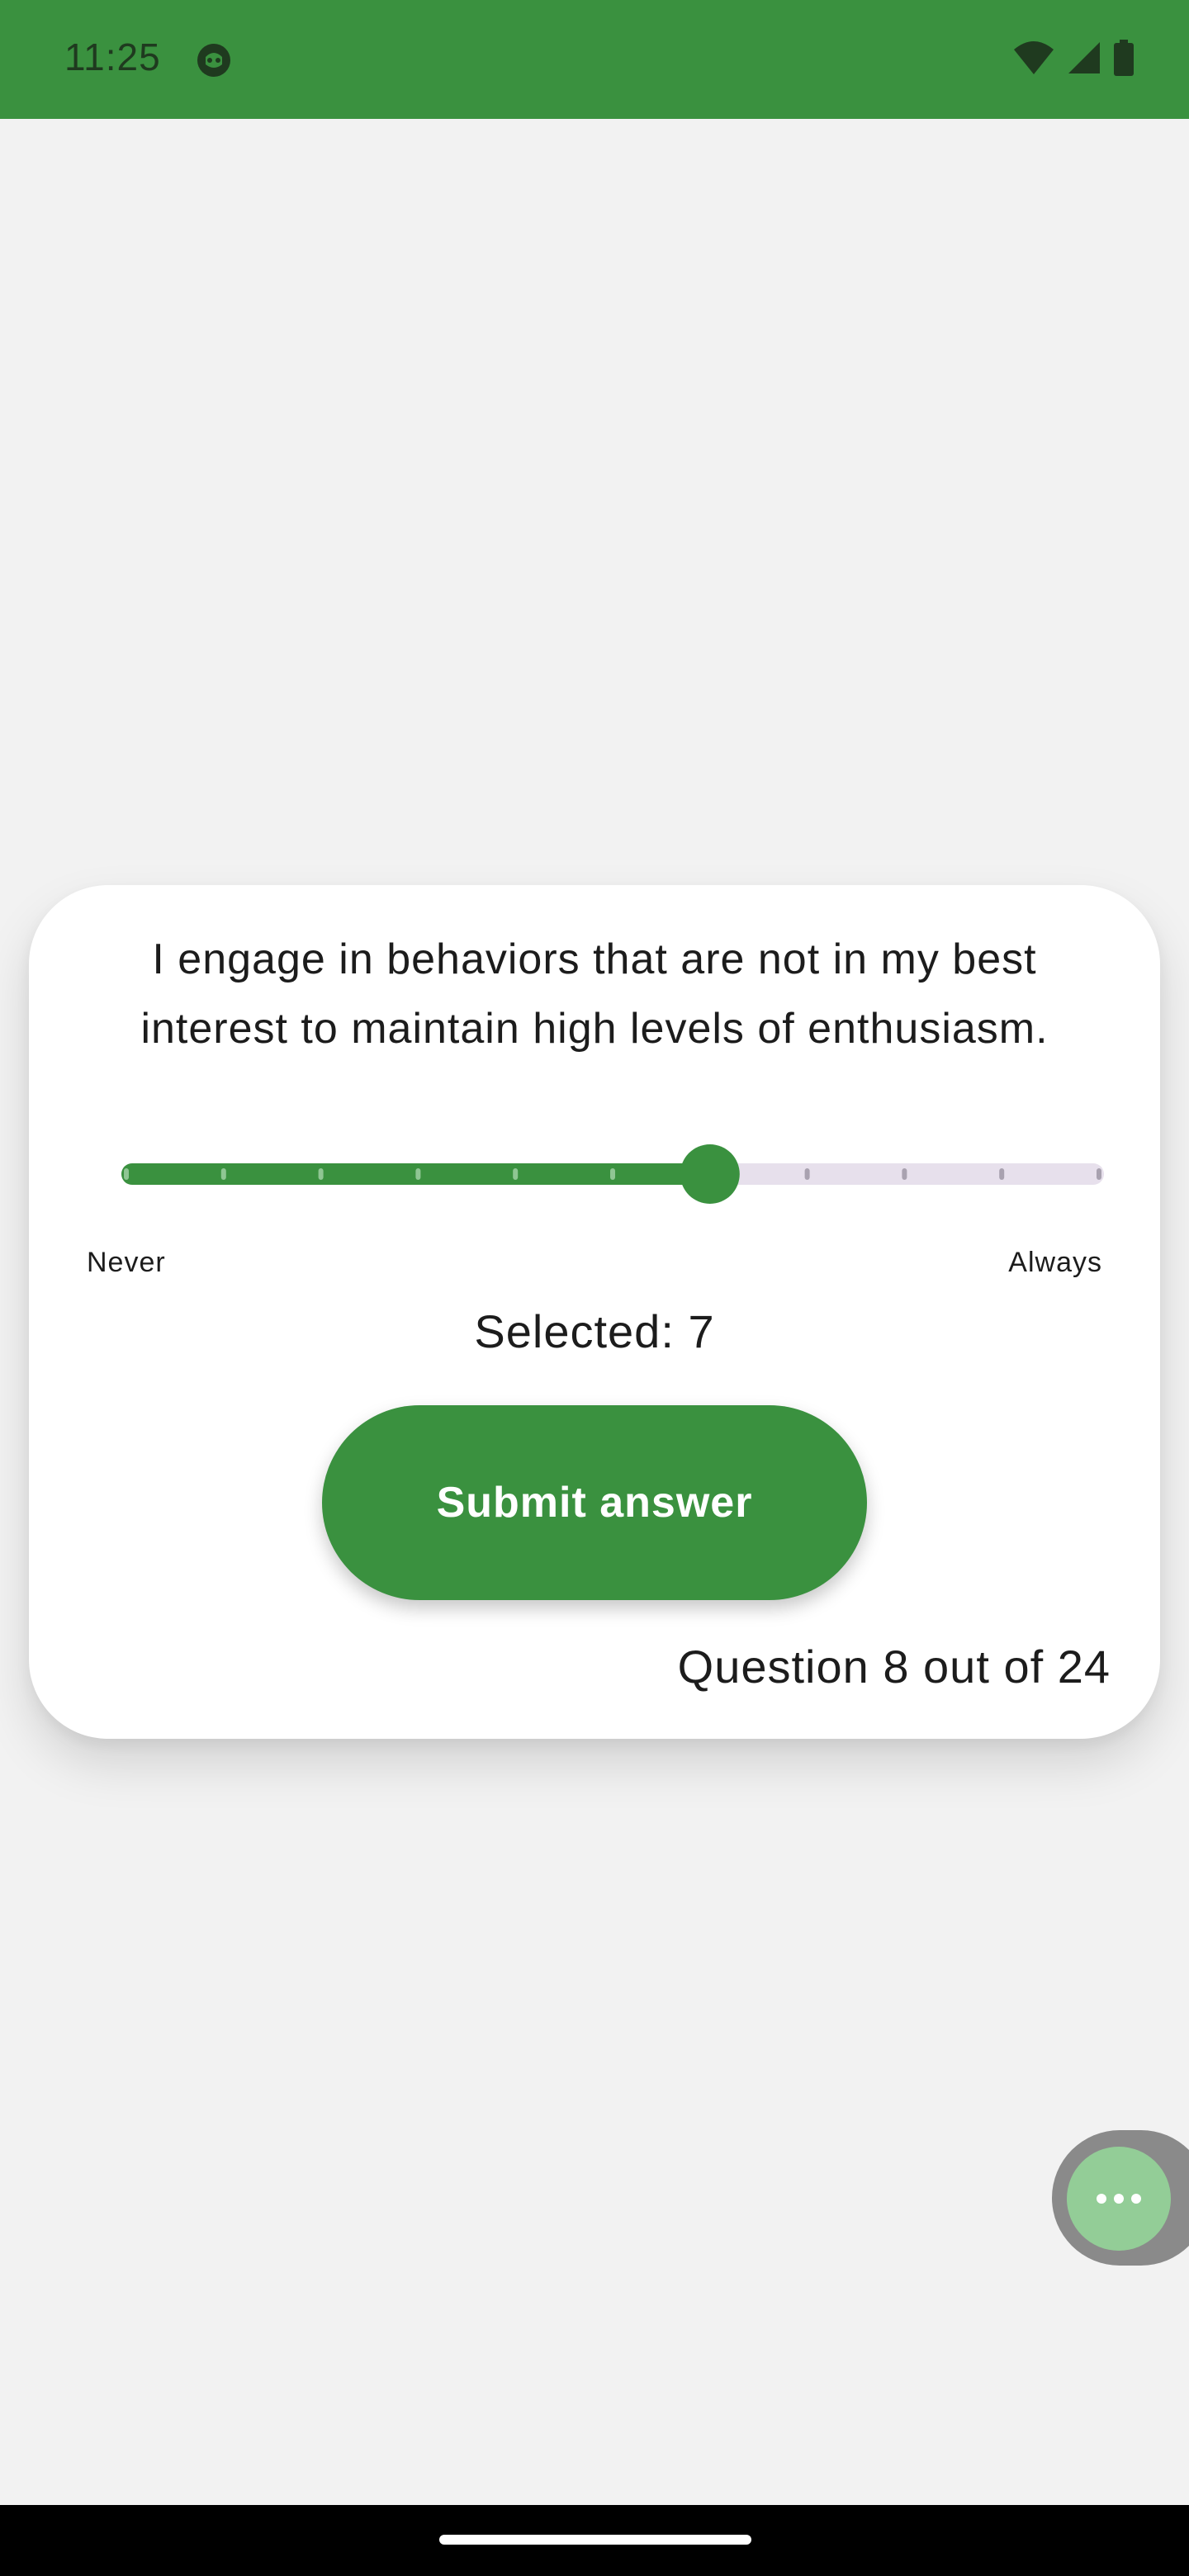 The image size is (1189, 2576). I want to click on cell-signal-icon, so click(1084, 57).